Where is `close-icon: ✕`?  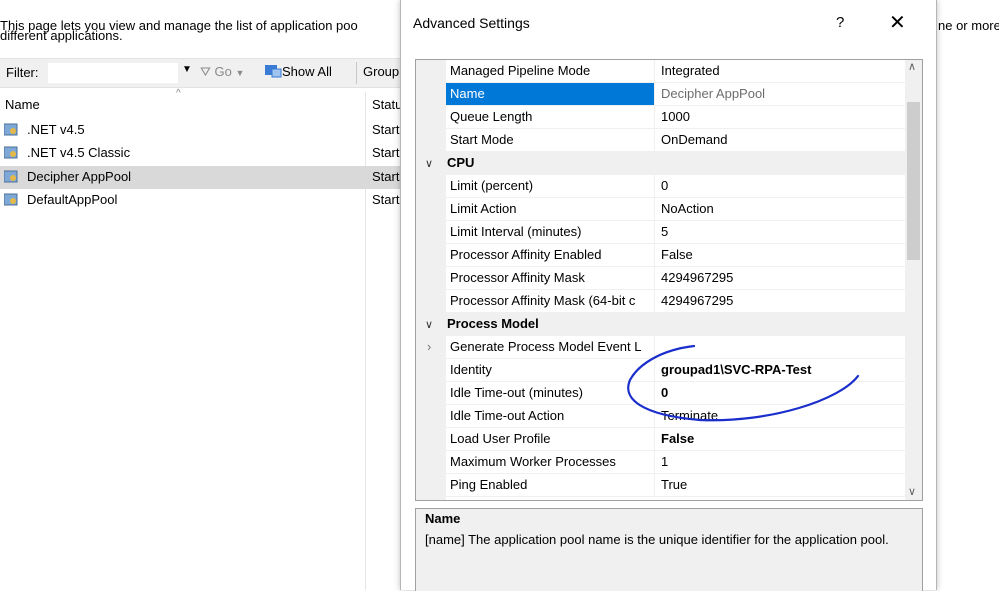 close-icon: ✕ is located at coordinates (897, 22).